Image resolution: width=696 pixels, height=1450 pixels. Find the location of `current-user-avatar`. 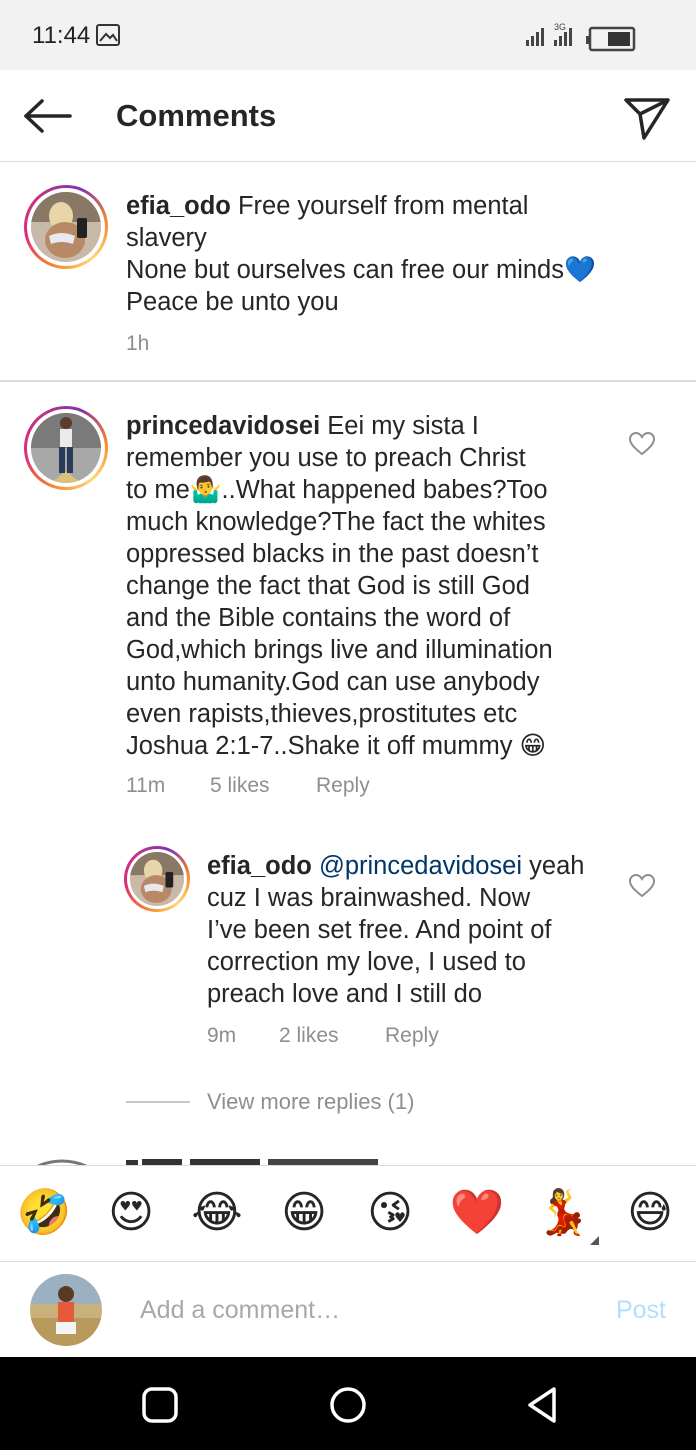

current-user-avatar is located at coordinates (66, 1310).